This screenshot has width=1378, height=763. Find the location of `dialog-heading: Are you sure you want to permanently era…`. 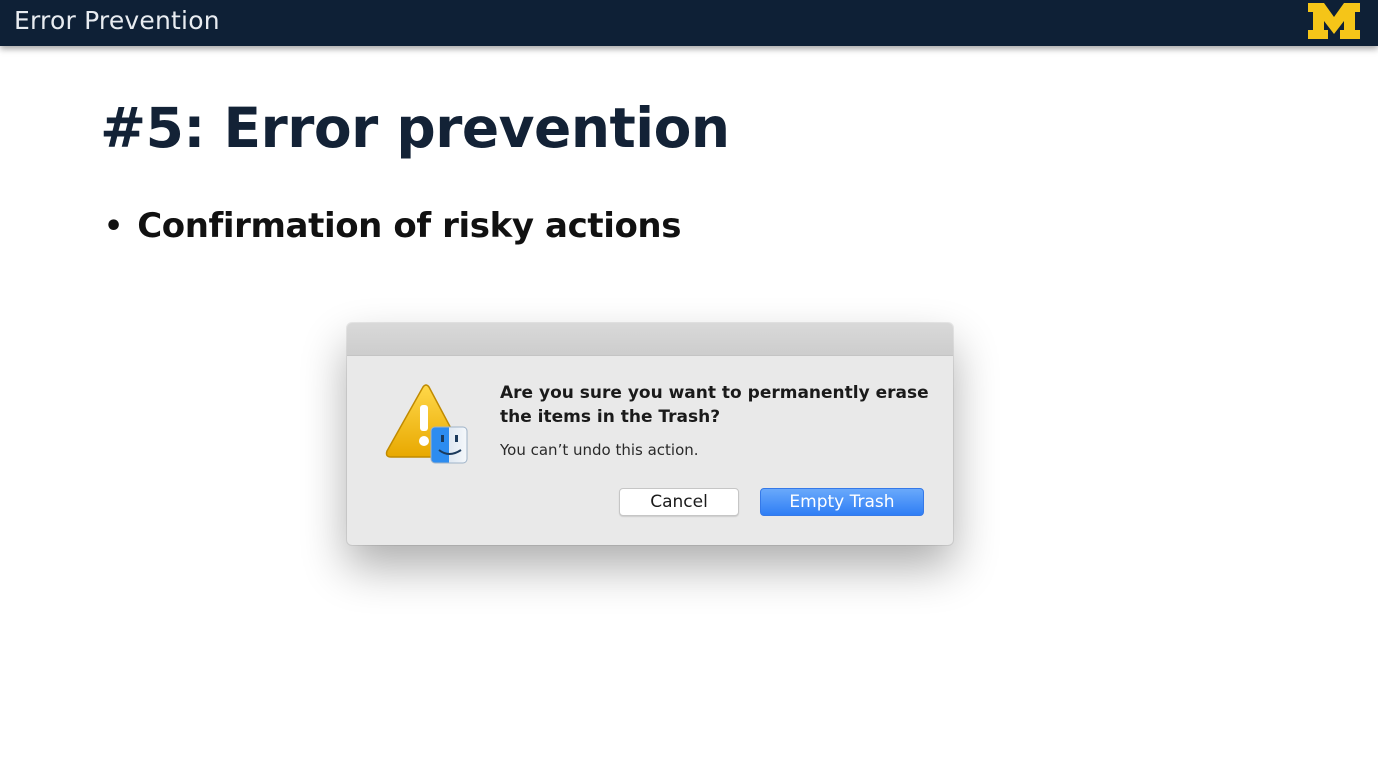

dialog-heading: Are you sure you want to permanently era… is located at coordinates (714, 405).